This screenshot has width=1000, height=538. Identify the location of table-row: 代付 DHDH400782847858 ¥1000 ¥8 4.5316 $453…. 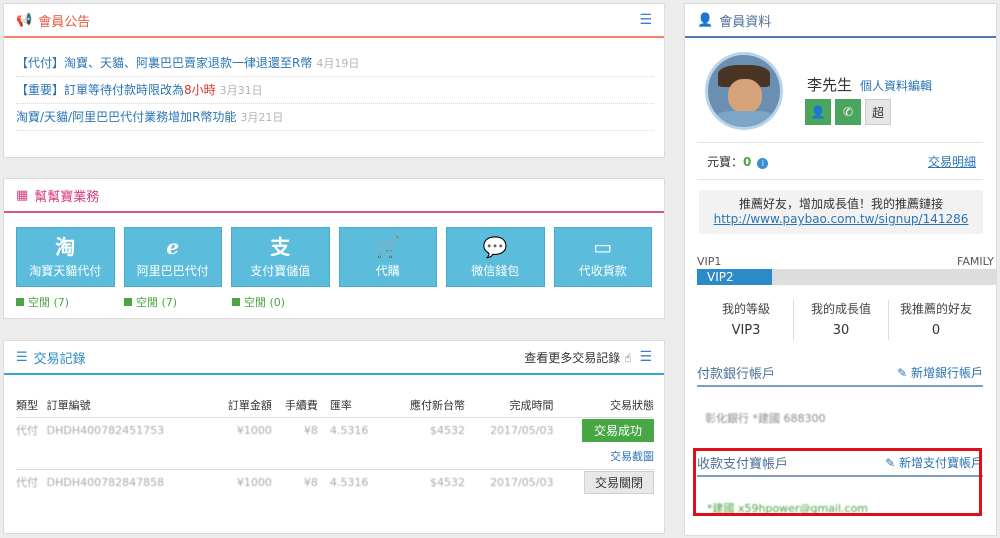
(335, 482).